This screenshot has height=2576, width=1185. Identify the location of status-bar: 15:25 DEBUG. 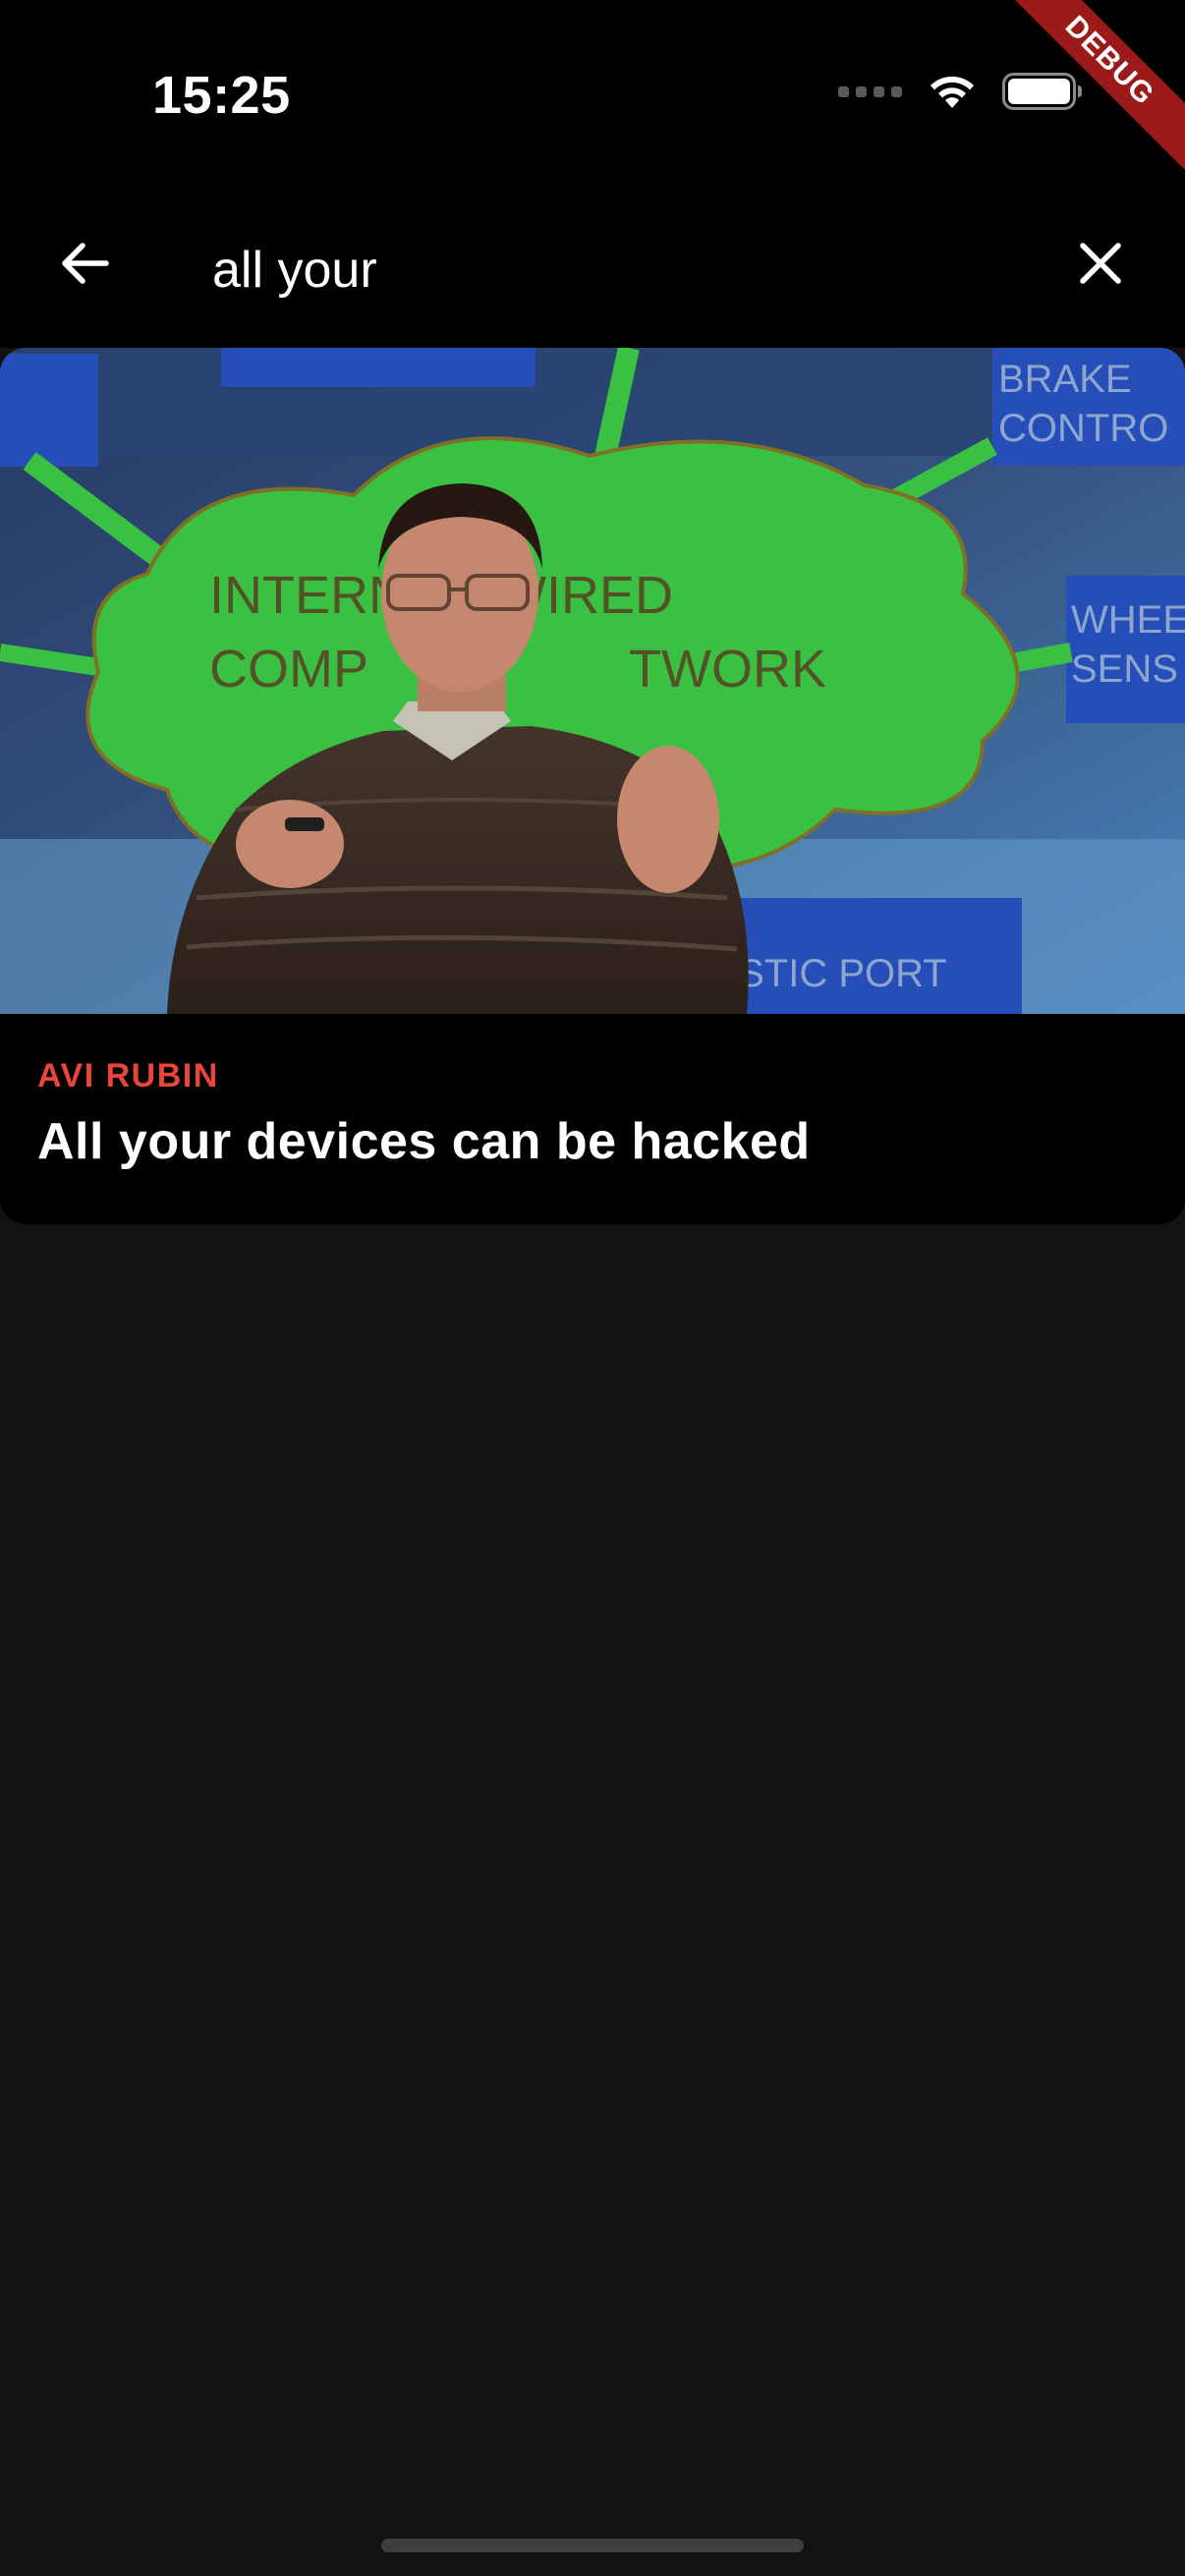
(592, 98).